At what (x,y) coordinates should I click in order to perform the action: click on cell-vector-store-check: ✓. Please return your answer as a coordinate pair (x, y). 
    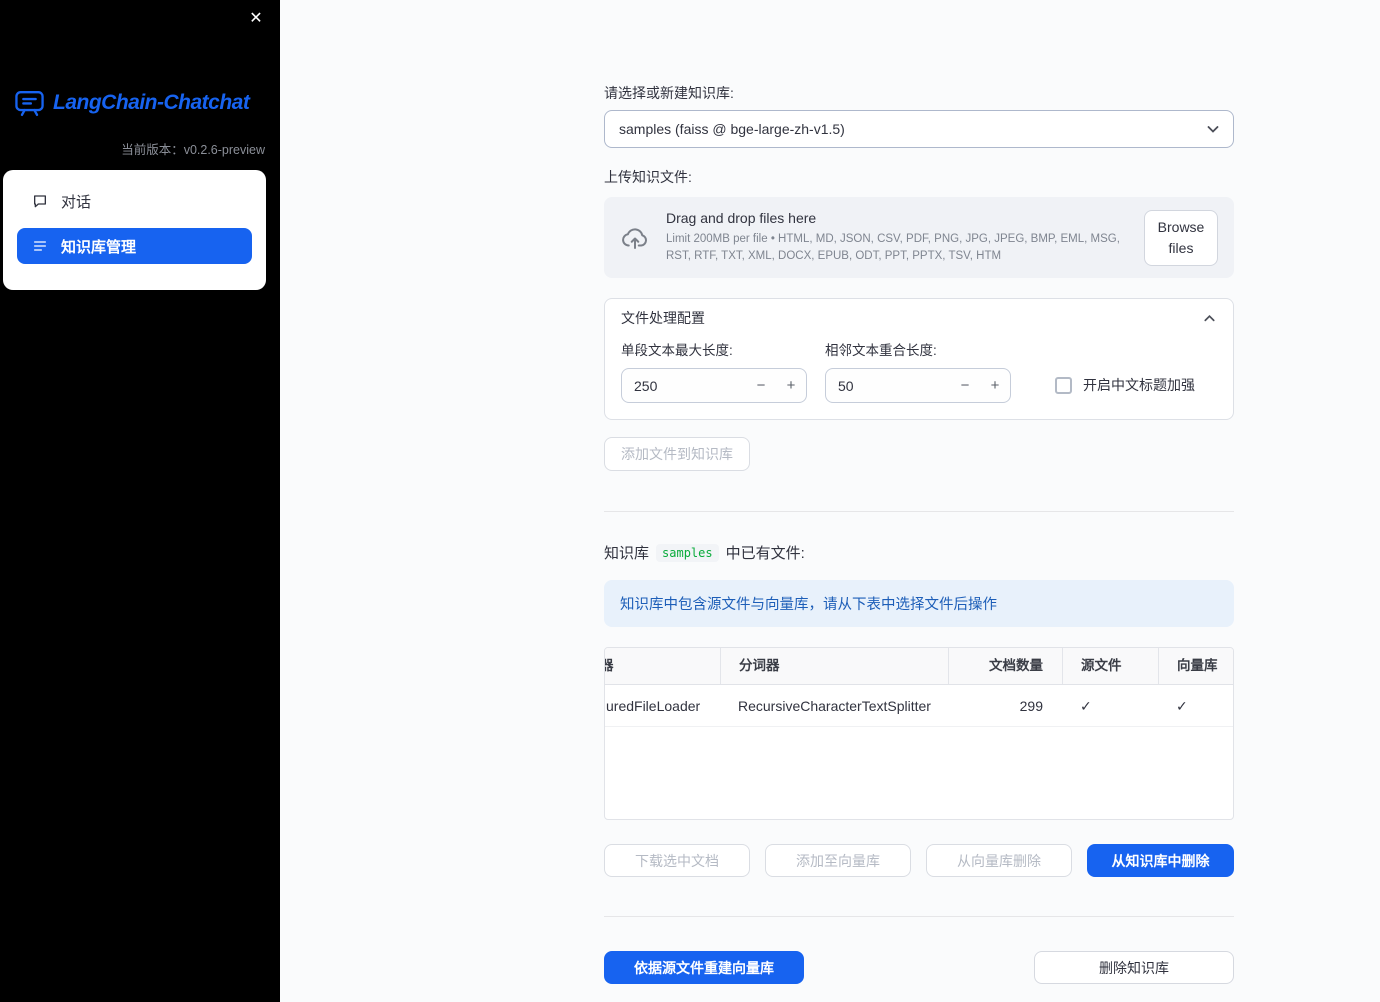
    Looking at the image, I should click on (1182, 706).